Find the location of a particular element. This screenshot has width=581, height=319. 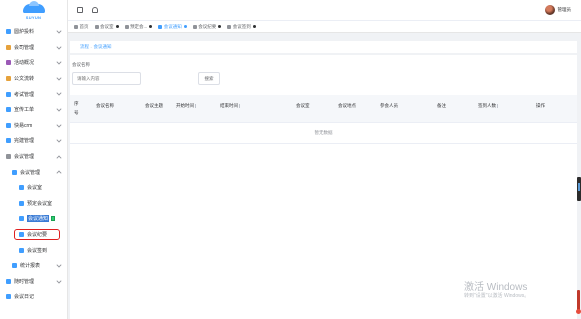

sidebar-item: 活动概况 is located at coordinates (33, 63).